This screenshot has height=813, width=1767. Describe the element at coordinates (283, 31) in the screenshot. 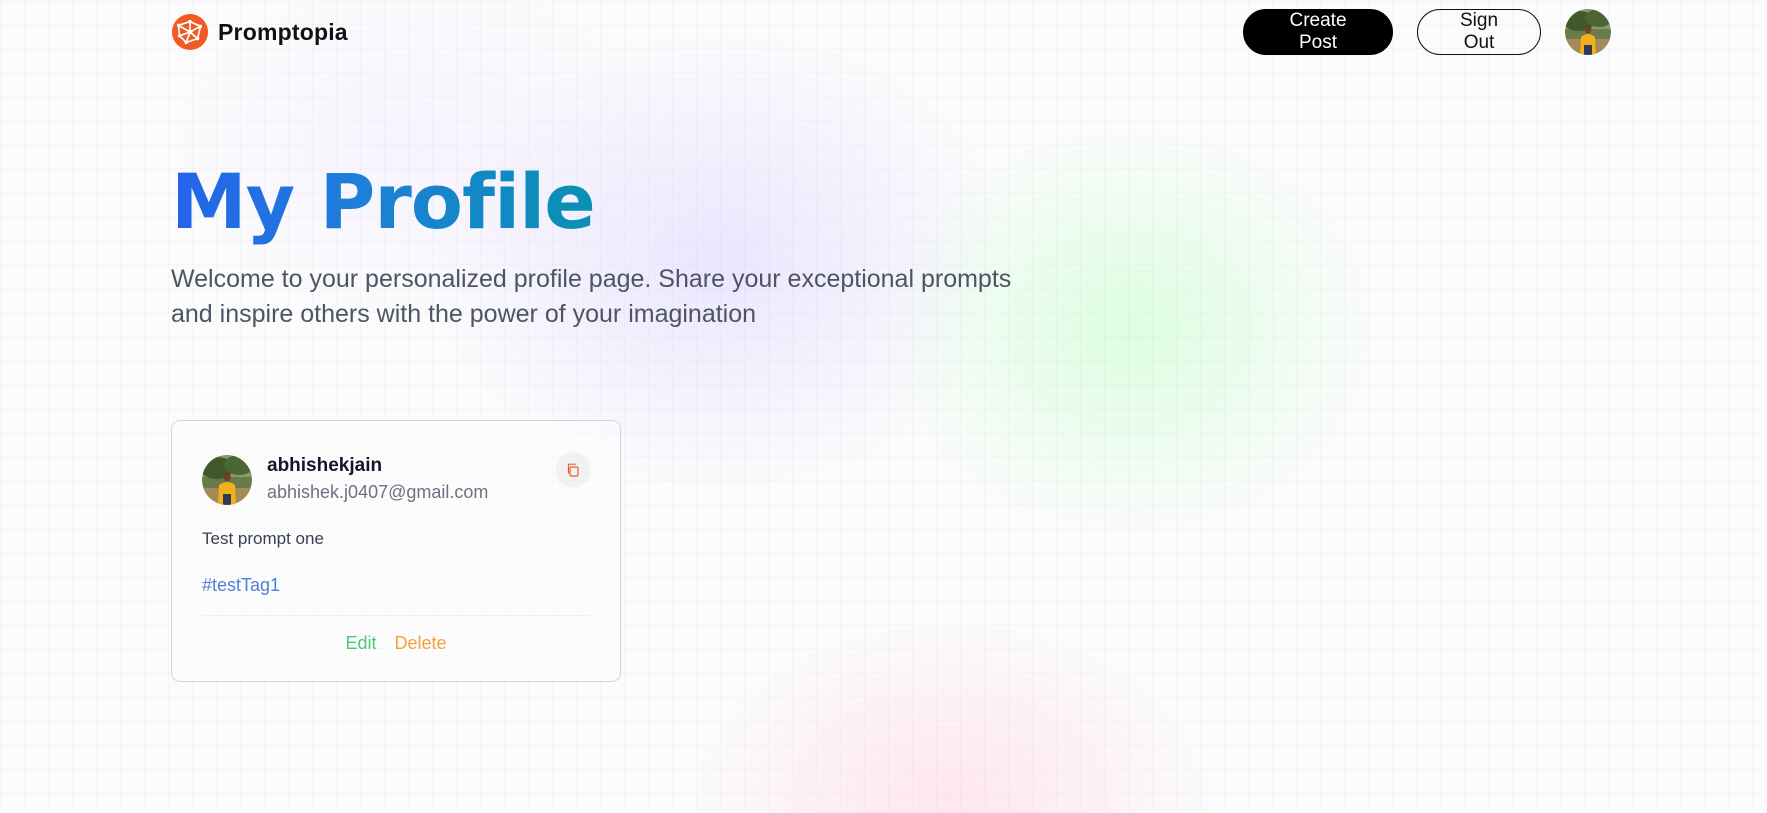

I see `brand-name: Promptopia` at that location.